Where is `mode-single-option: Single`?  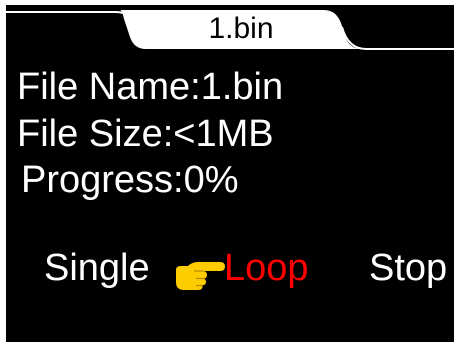 mode-single-option: Single is located at coordinates (97, 268).